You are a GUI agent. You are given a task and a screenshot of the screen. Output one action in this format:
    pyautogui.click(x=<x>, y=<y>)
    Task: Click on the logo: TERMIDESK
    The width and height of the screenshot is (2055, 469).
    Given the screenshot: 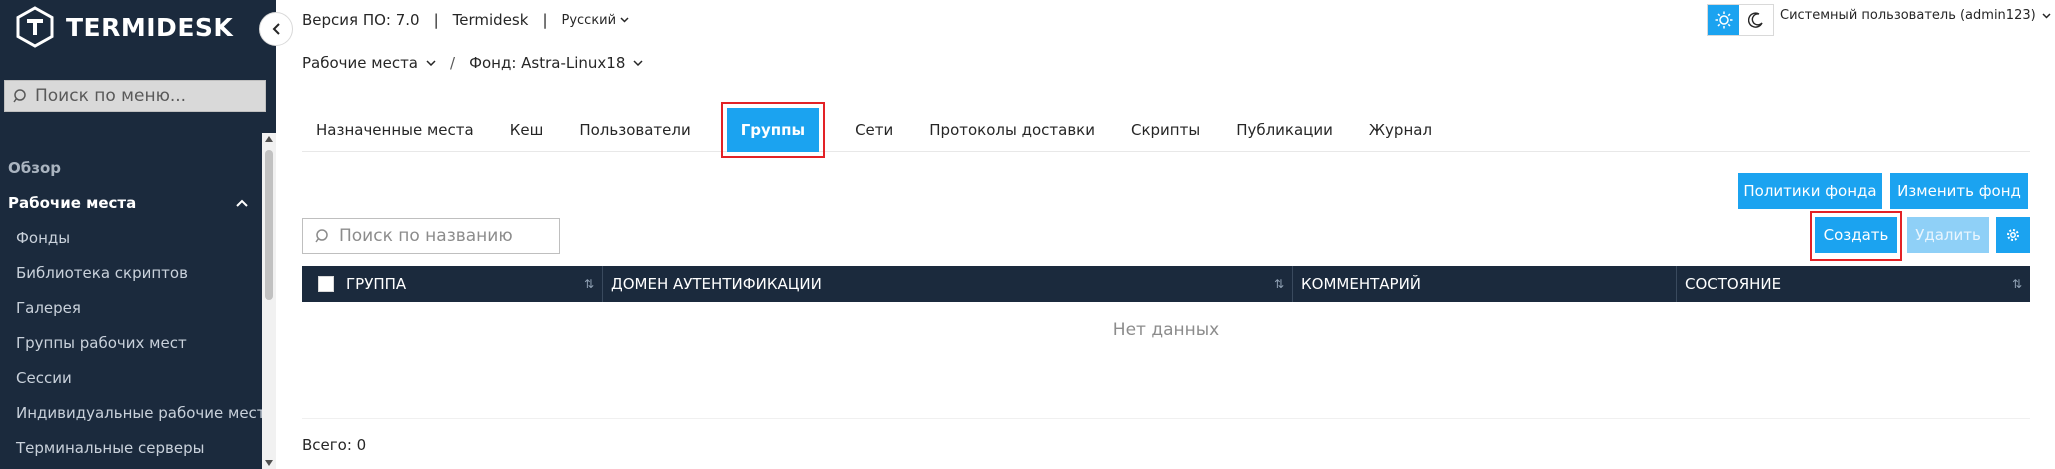 What is the action you would take?
    pyautogui.click(x=123, y=27)
    